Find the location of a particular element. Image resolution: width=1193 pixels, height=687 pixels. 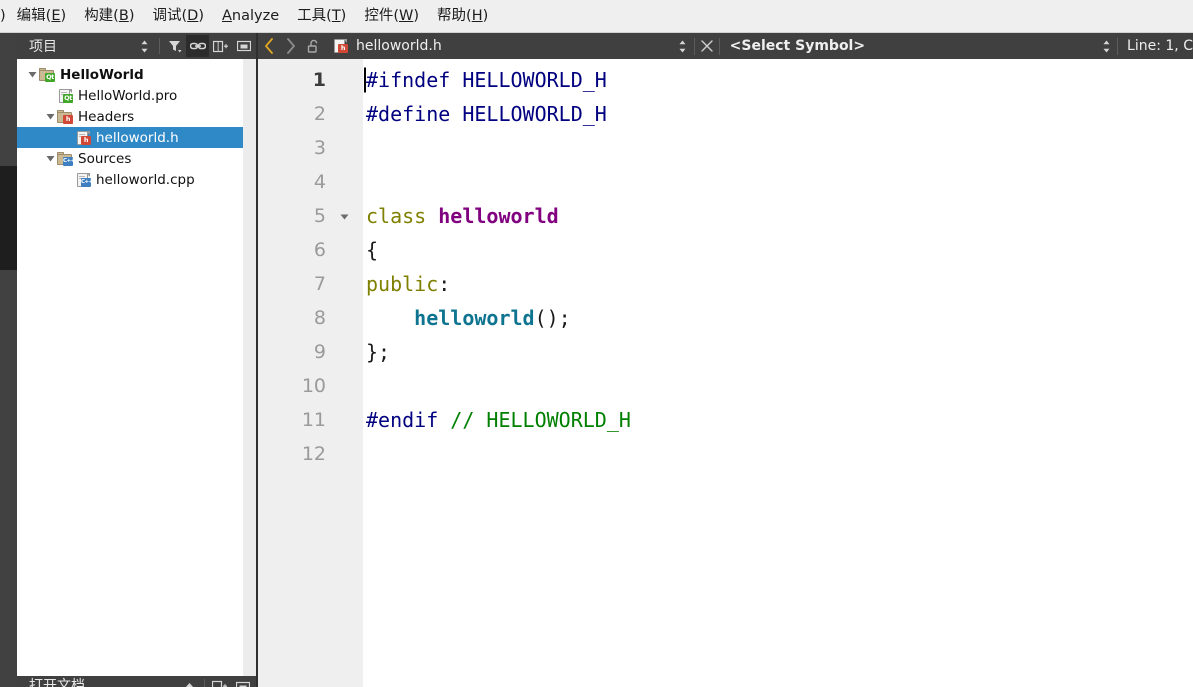

menu-analyze: Analyze is located at coordinates (250, 16).